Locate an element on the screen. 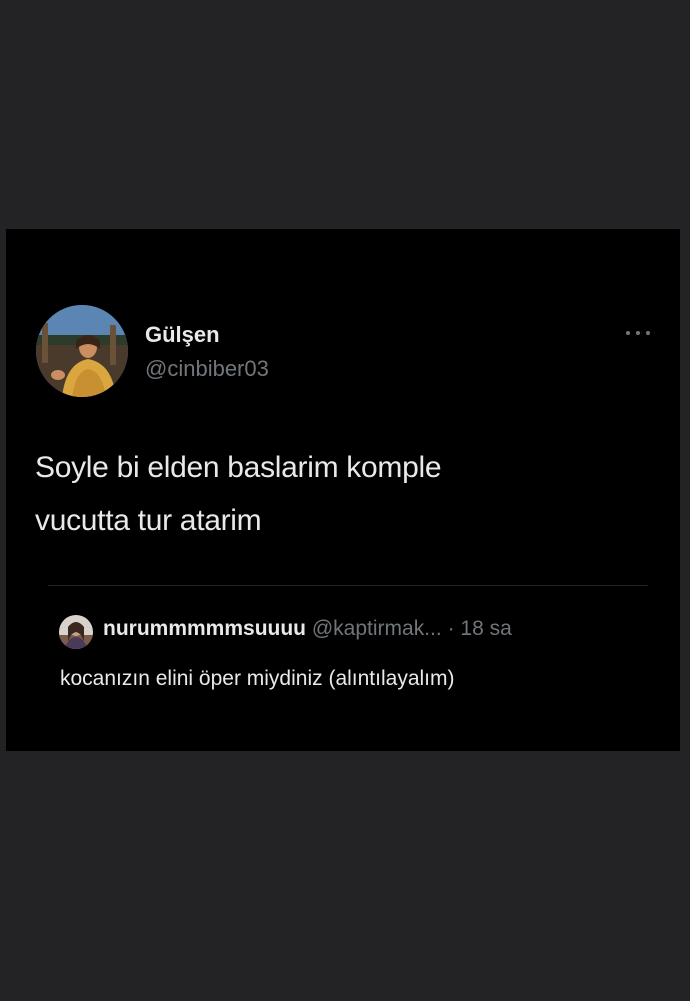 The width and height of the screenshot is (690, 1001). quoted-tweet-header: nurummmmmsuuuu @kaptirmak... · 18 sa is located at coordinates (307, 629).